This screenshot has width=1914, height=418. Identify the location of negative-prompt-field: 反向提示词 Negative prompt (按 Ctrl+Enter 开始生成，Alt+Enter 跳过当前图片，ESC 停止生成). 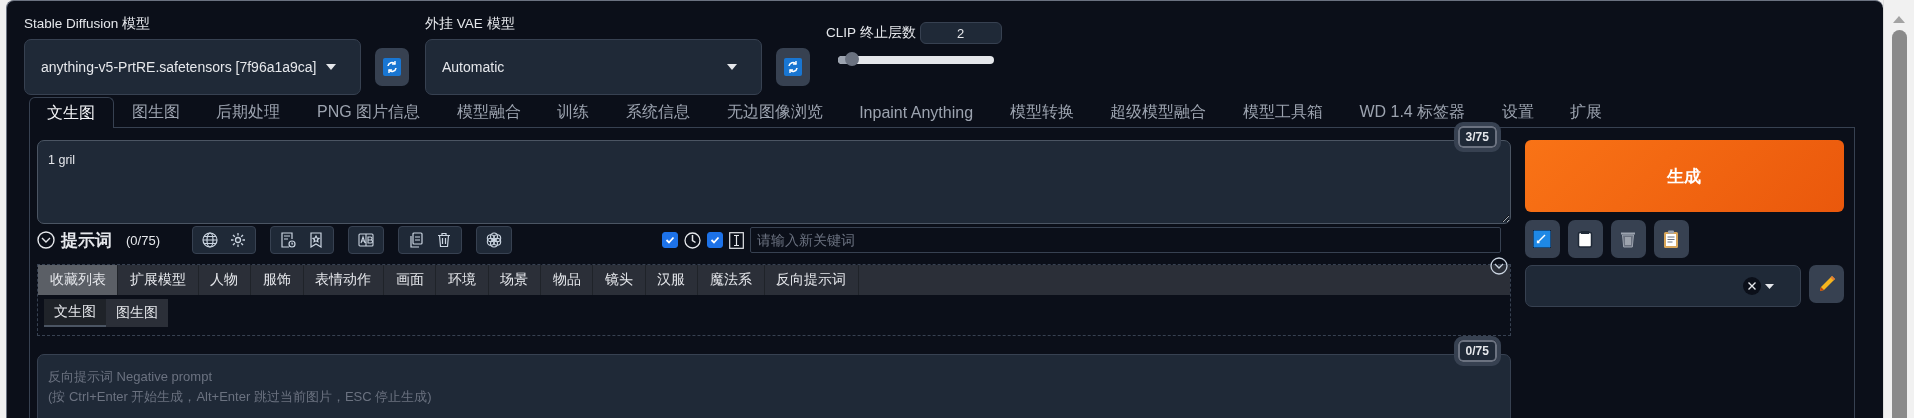
(774, 386).